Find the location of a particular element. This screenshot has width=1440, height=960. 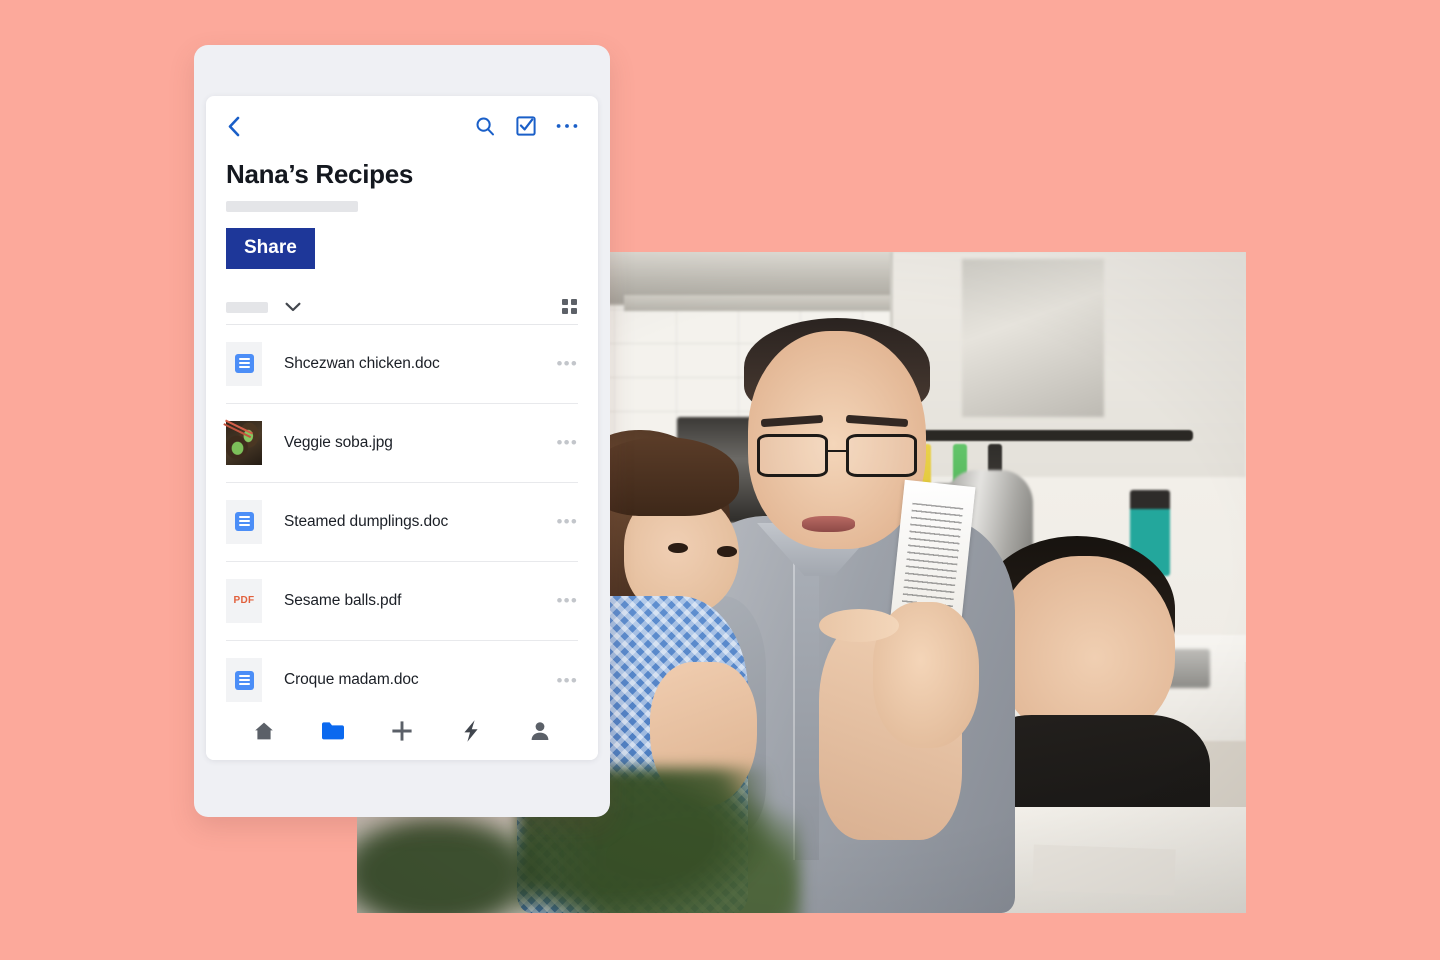

sort-and-view-row is located at coordinates (402, 308).